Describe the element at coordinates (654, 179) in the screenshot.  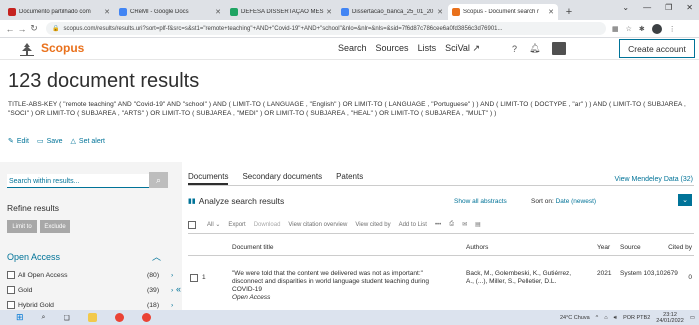
I see `mendeley-data-link: View Mendeley Data (32)` at that location.